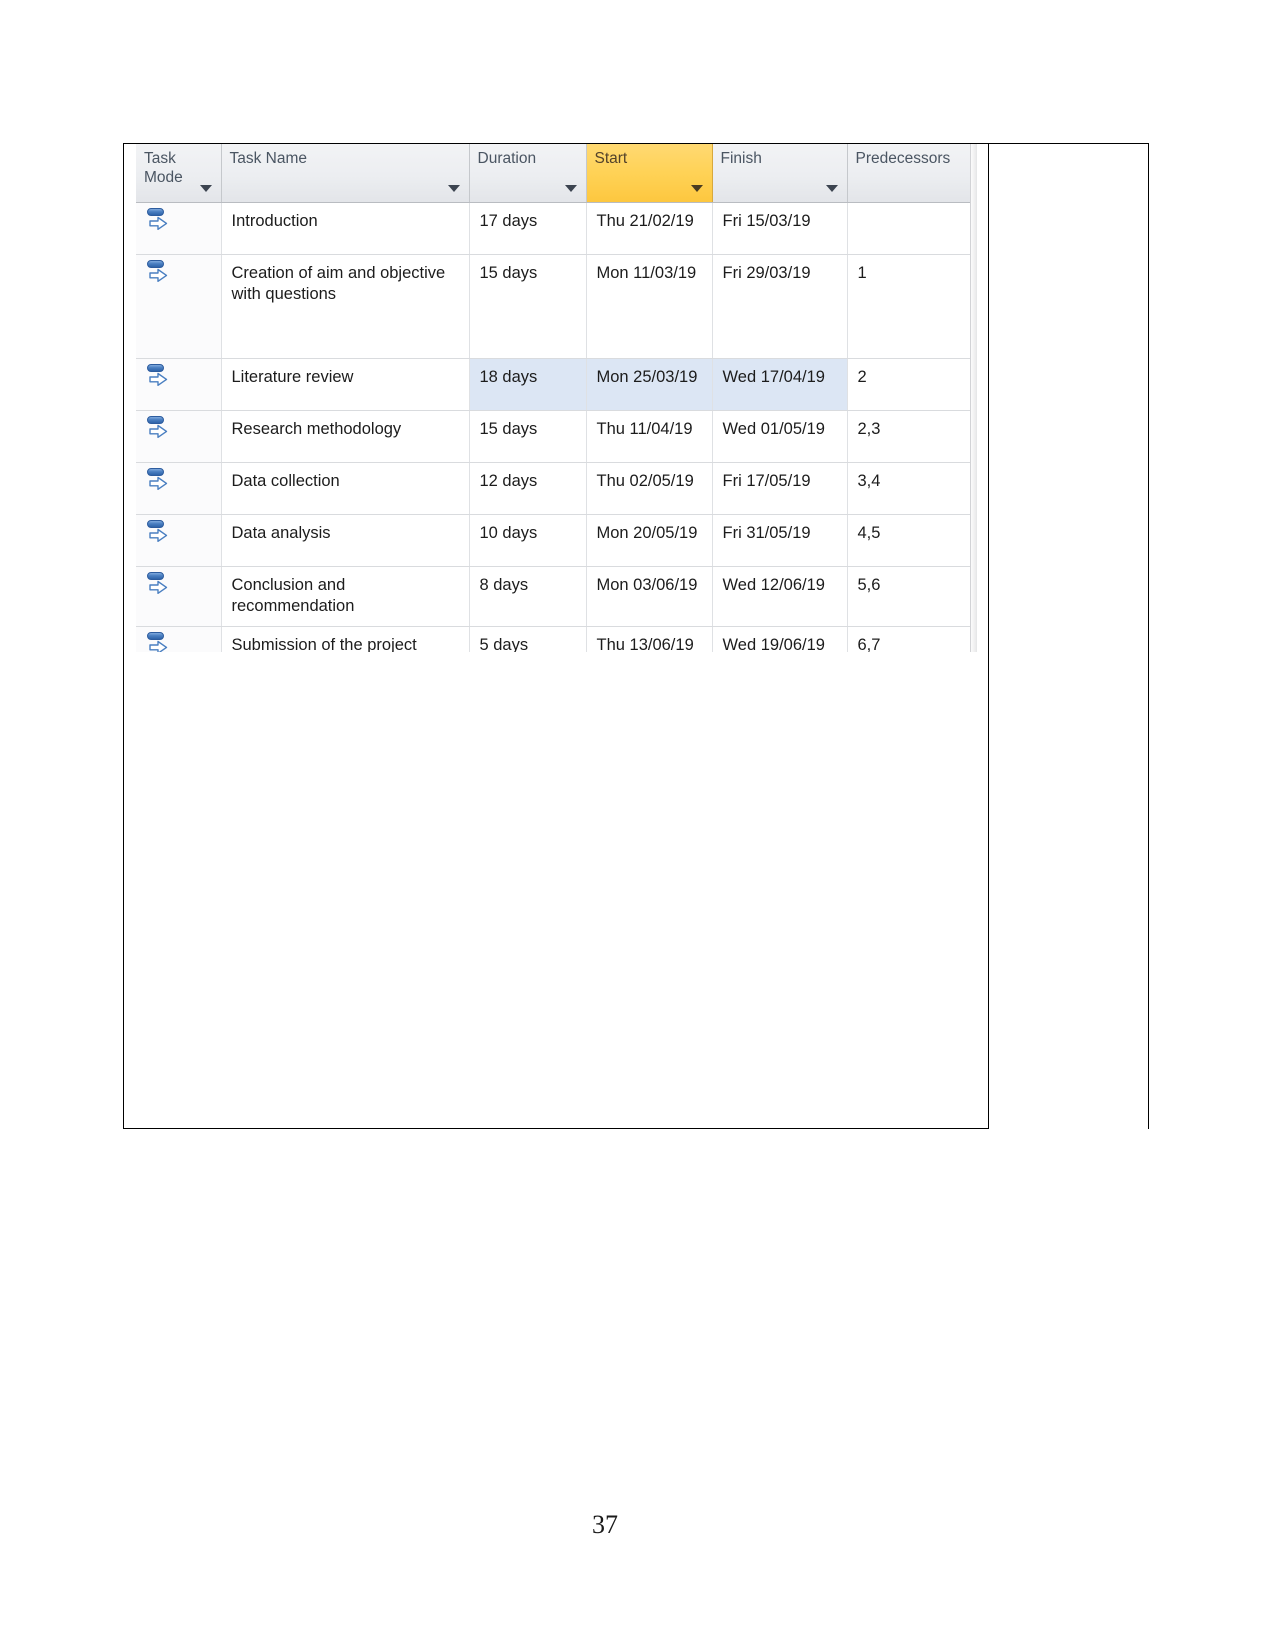 Image resolution: width=1275 pixels, height=1650 pixels. Describe the element at coordinates (780, 596) in the screenshot. I see `finish-date-cell: Wed 12/06/19` at that location.